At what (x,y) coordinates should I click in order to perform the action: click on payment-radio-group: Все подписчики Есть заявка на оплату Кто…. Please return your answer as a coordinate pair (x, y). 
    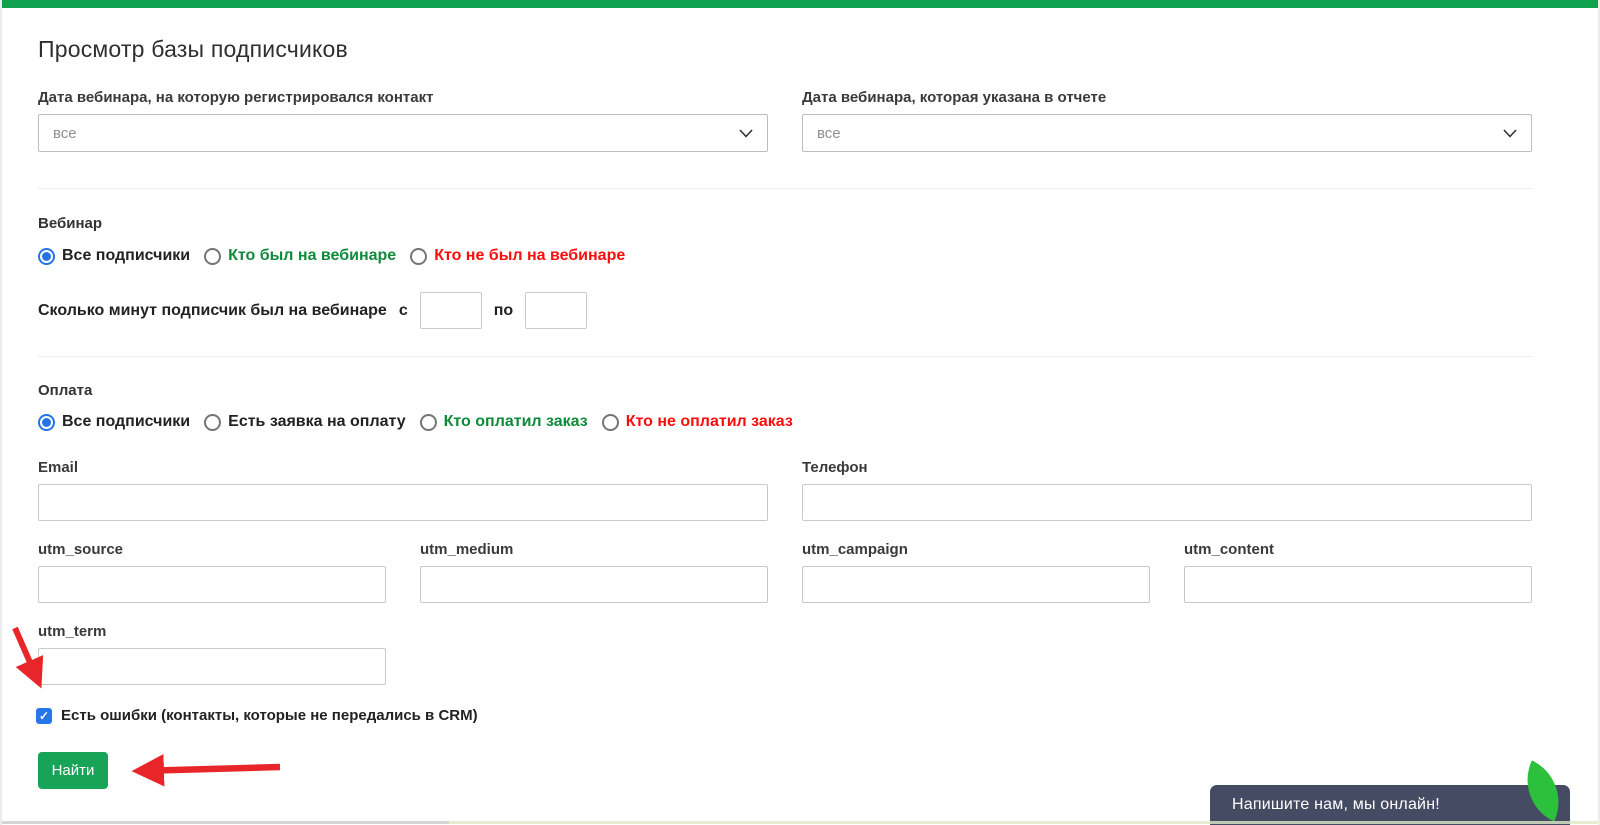
    Looking at the image, I should click on (785, 422).